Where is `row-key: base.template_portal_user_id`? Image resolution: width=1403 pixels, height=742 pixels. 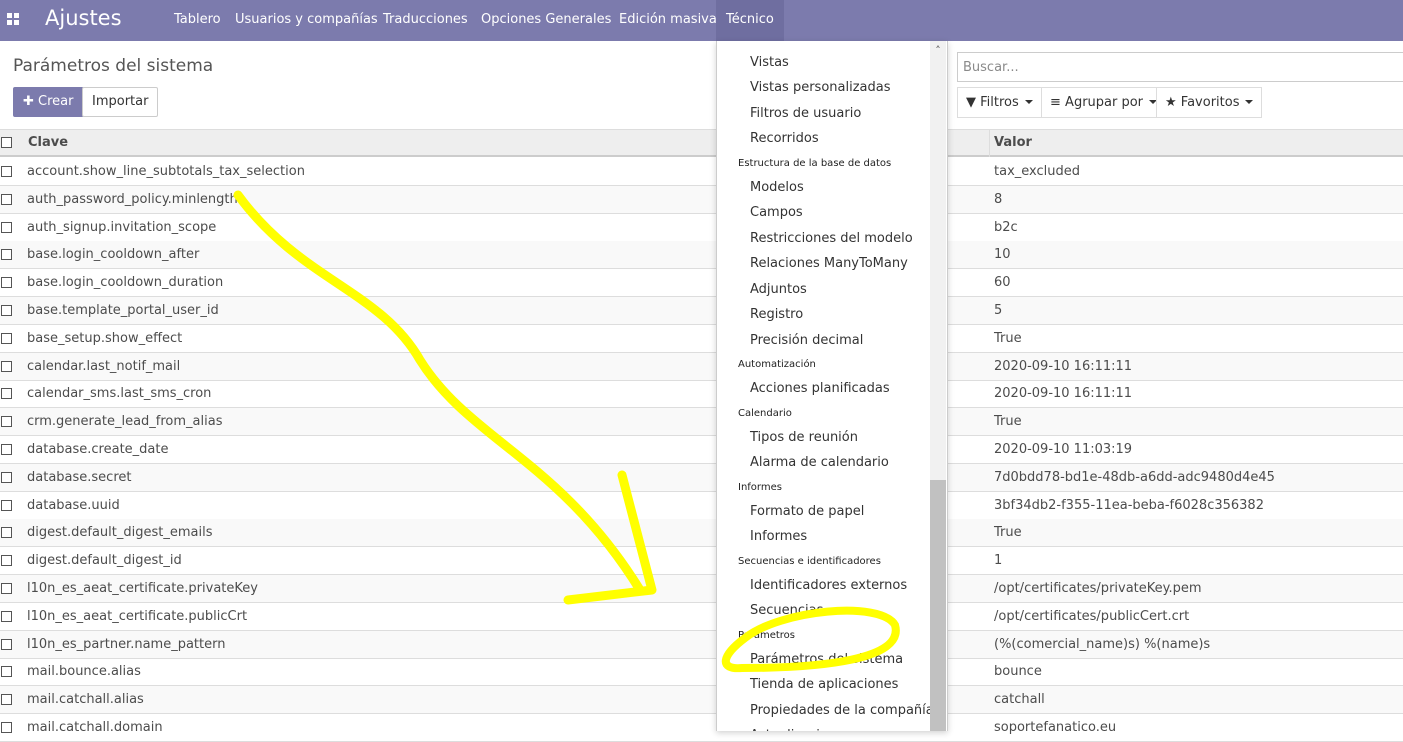 row-key: base.template_portal_user_id is located at coordinates (123, 310).